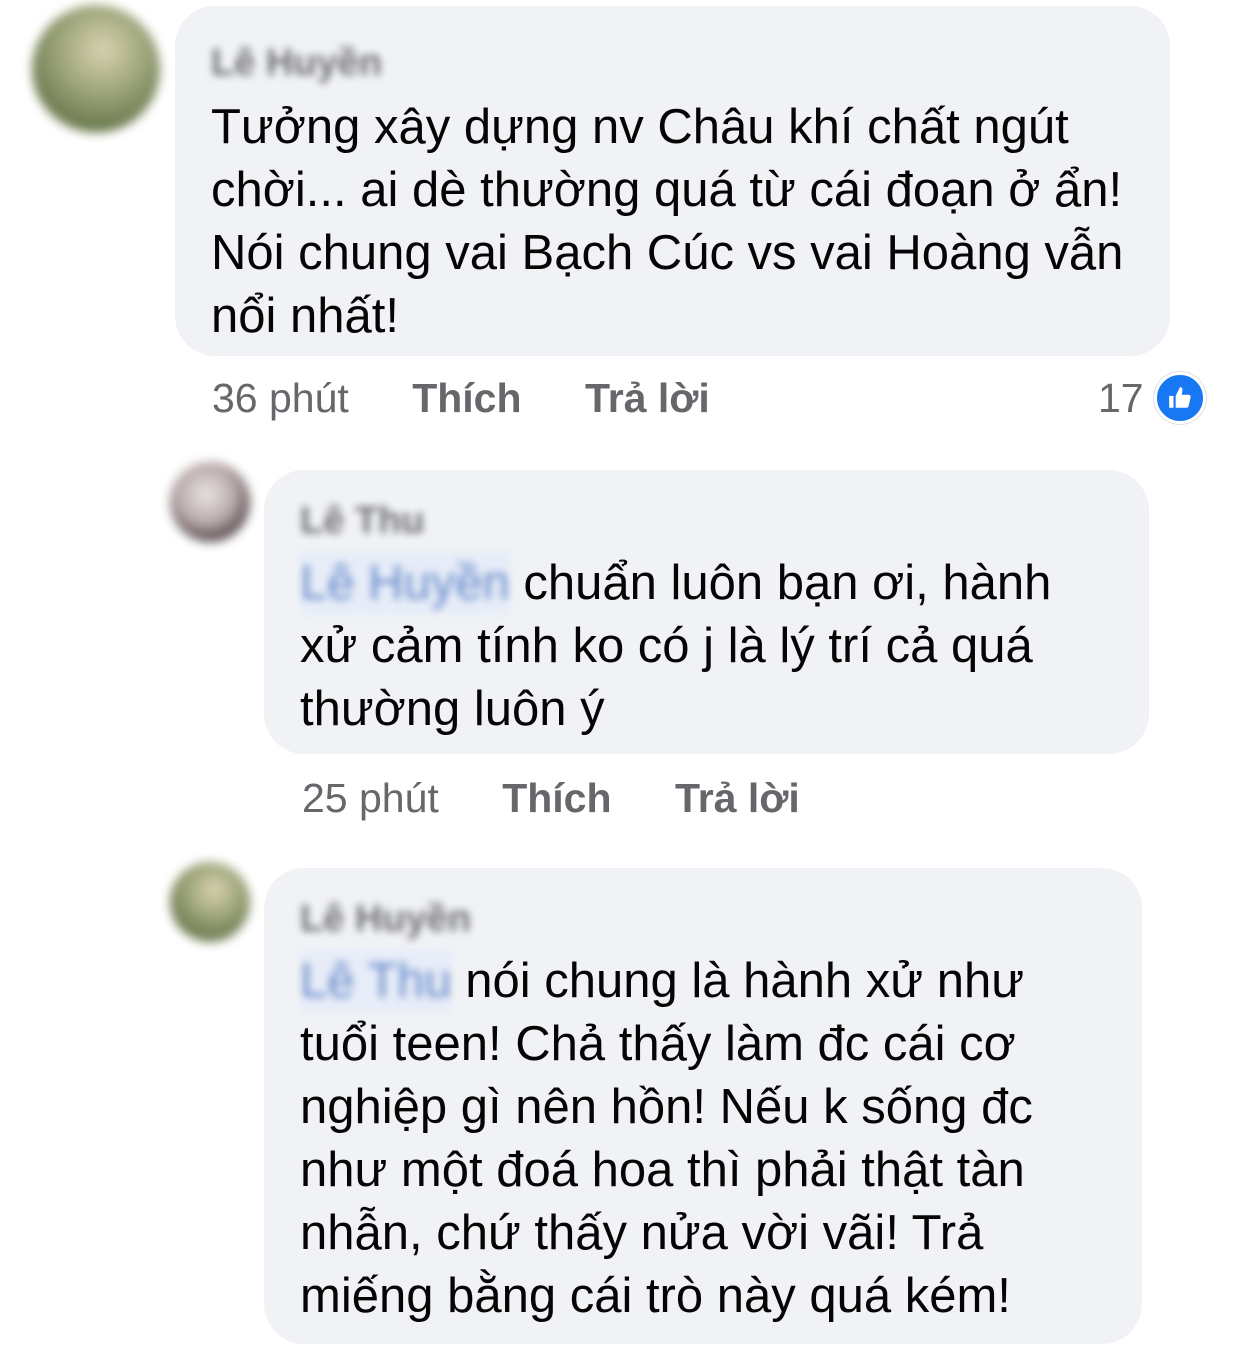 The width and height of the screenshot is (1242, 1356). What do you see at coordinates (362, 521) in the screenshot?
I see `comment-author: Lê Thu` at bounding box center [362, 521].